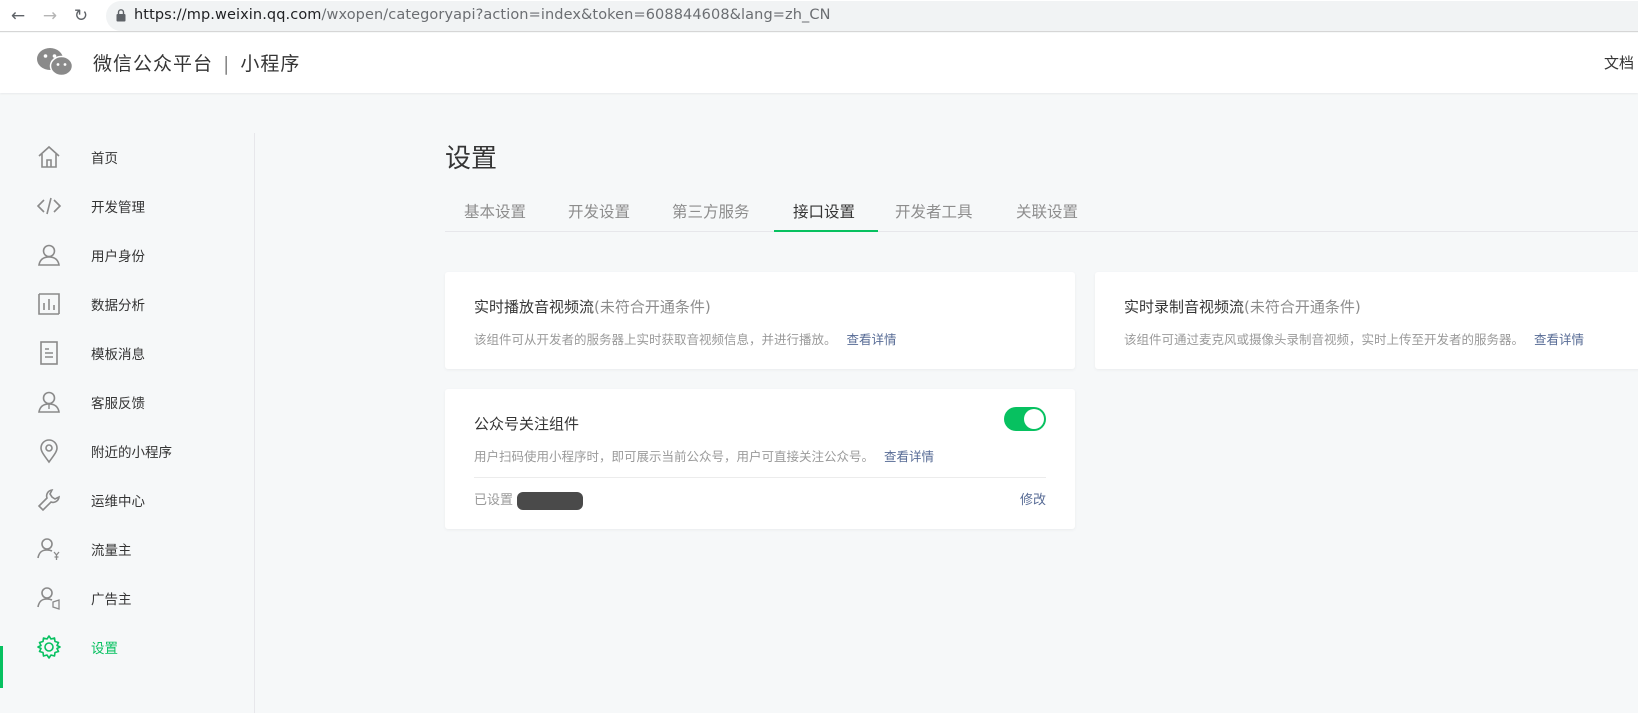 This screenshot has width=1638, height=713. Describe the element at coordinates (819, 63) in the screenshot. I see `top-header: 微信公众平台 | 小程序 文档` at that location.